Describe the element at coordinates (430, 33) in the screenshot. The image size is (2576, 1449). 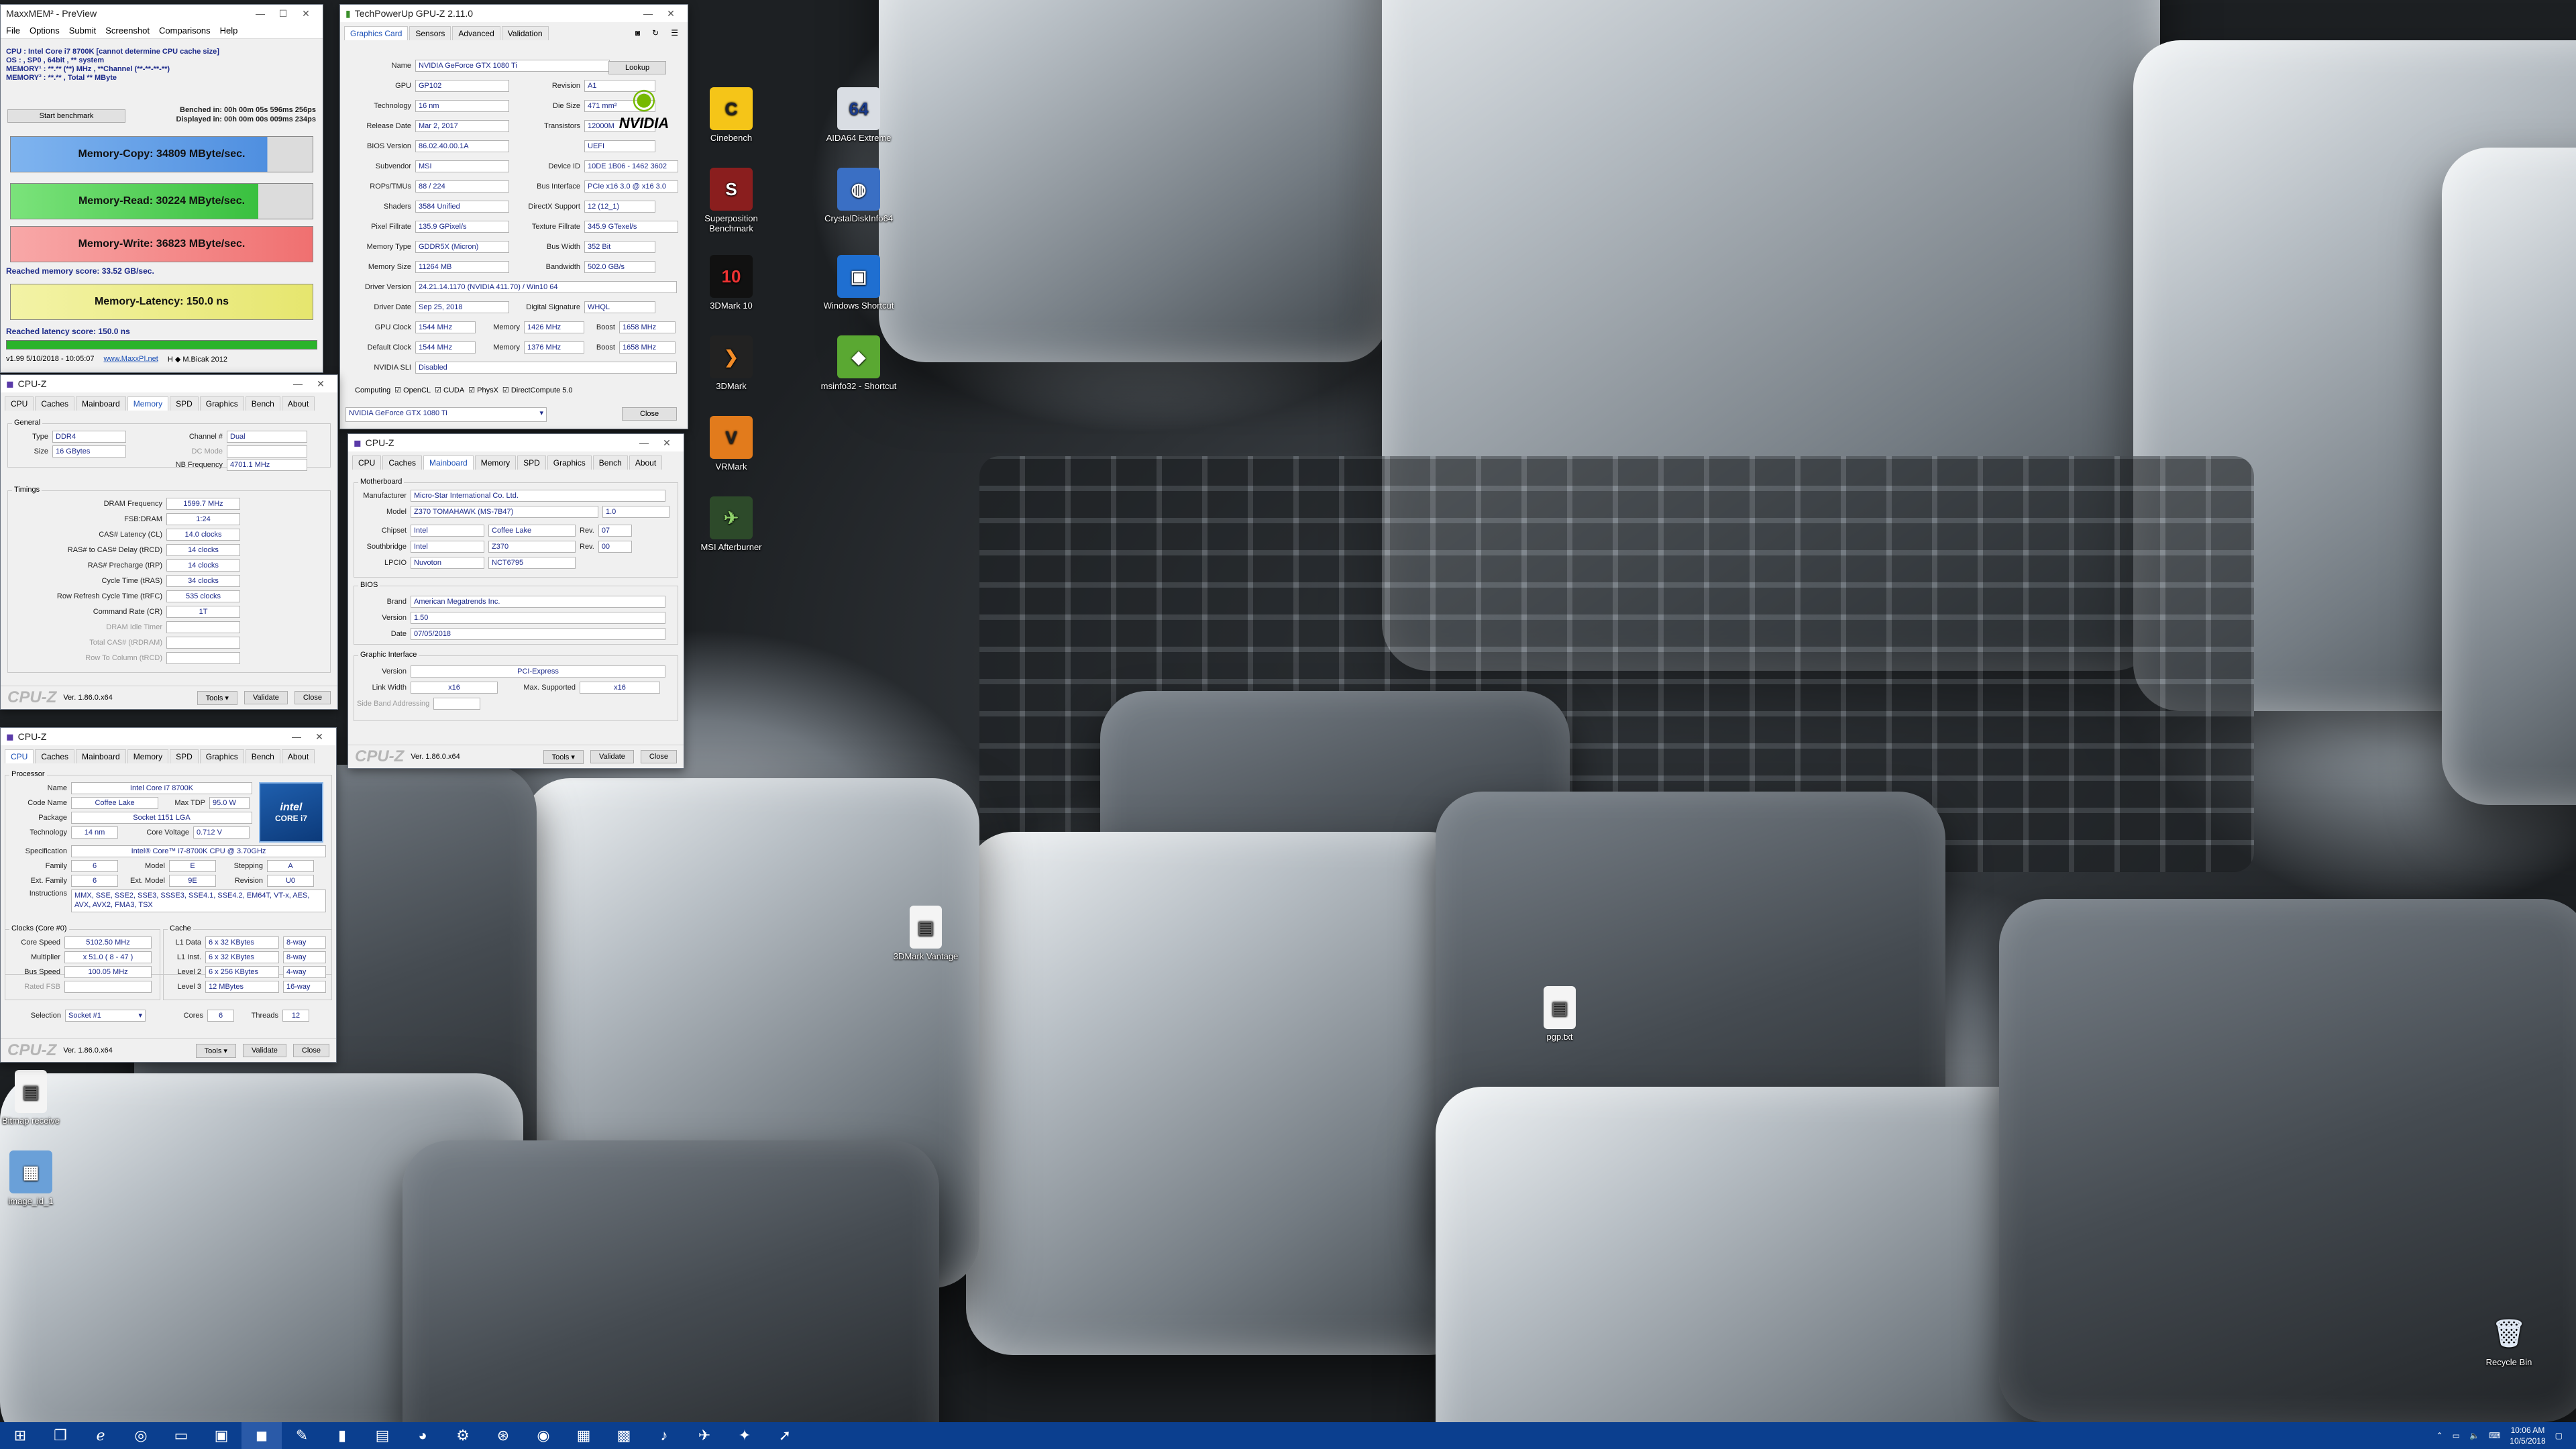
I see `tab-sensors: Sensors` at that location.